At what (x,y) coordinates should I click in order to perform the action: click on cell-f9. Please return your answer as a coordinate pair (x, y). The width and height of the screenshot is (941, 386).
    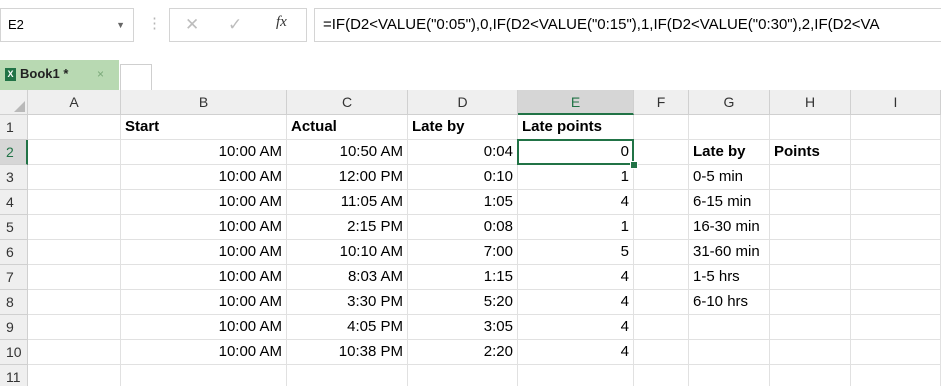
    Looking at the image, I should click on (661, 327).